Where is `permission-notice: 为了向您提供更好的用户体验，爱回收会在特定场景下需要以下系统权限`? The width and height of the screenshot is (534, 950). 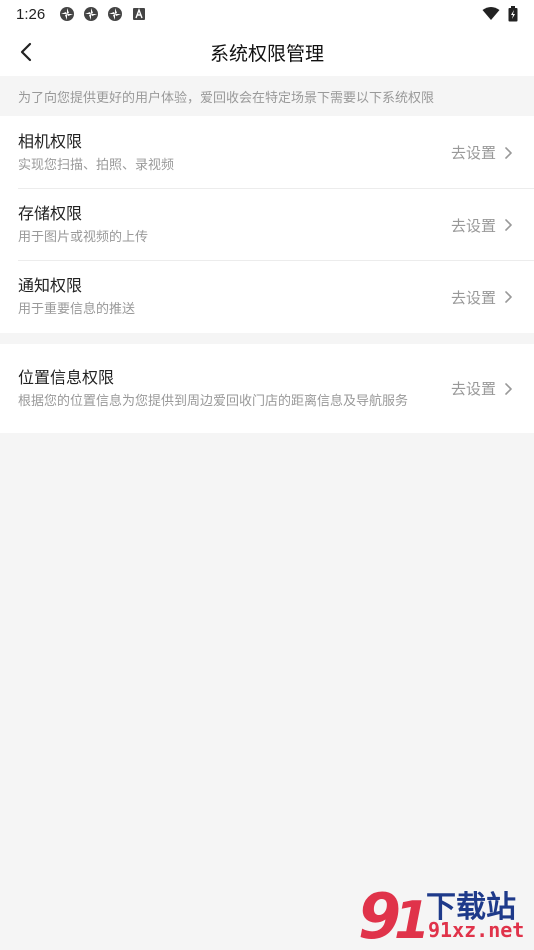
permission-notice: 为了向您提供更好的用户体验，爱回收会在特定场景下需要以下系统权限 is located at coordinates (267, 96).